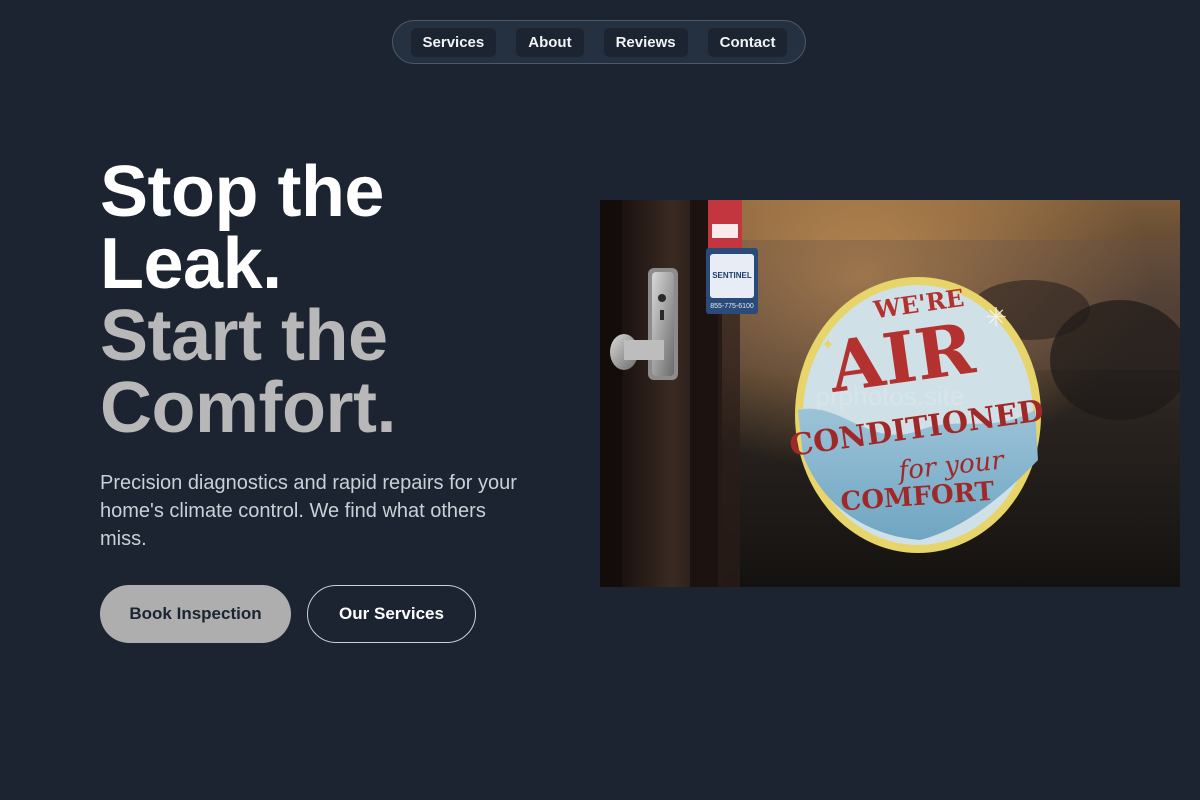  I want to click on headline-line-2: Leak., so click(191, 264).